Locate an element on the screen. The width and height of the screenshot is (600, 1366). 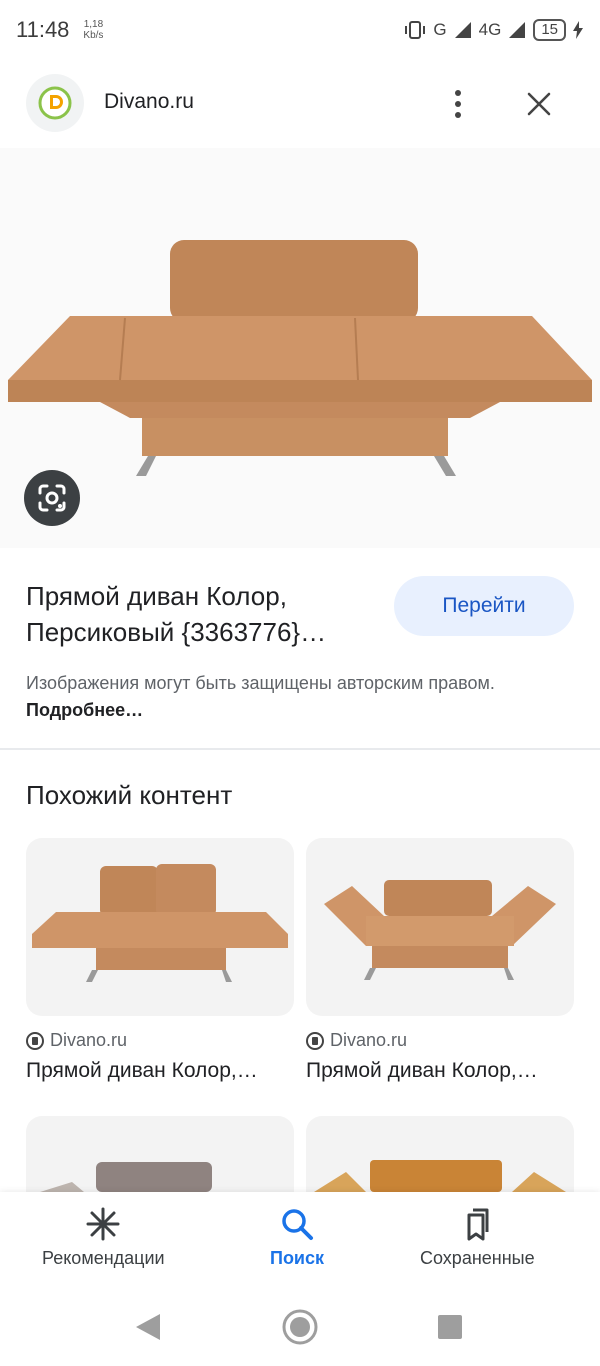
network-speed: 1,18 Kb/s is located at coordinates (93, 30).